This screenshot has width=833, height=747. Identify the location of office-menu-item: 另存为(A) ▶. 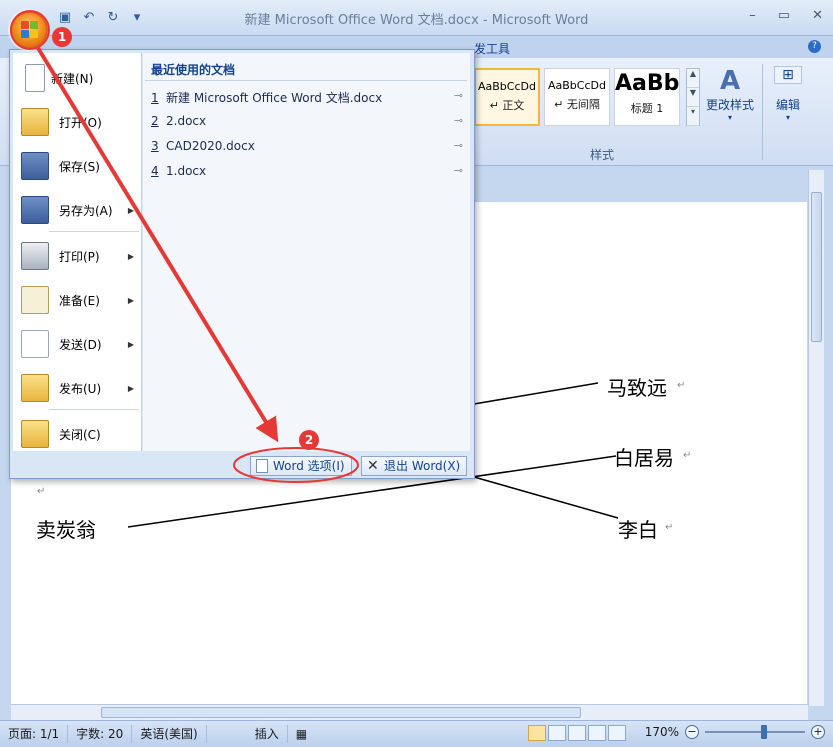
(77, 210).